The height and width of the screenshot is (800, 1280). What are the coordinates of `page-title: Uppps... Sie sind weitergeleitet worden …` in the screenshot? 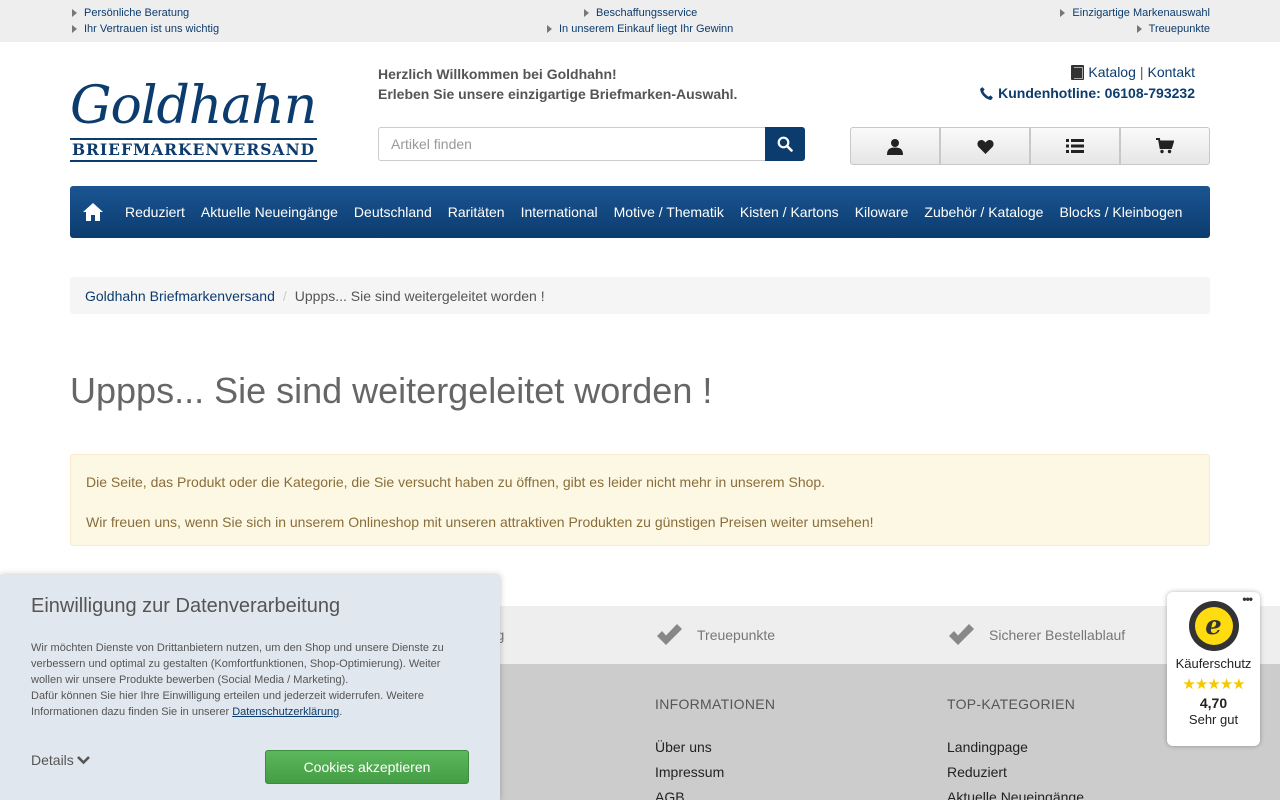 It's located at (391, 390).